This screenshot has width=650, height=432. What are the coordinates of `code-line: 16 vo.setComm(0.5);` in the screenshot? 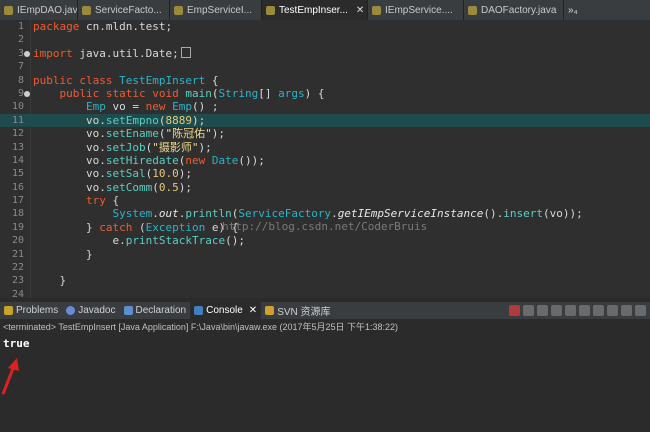 It's located at (101, 187).